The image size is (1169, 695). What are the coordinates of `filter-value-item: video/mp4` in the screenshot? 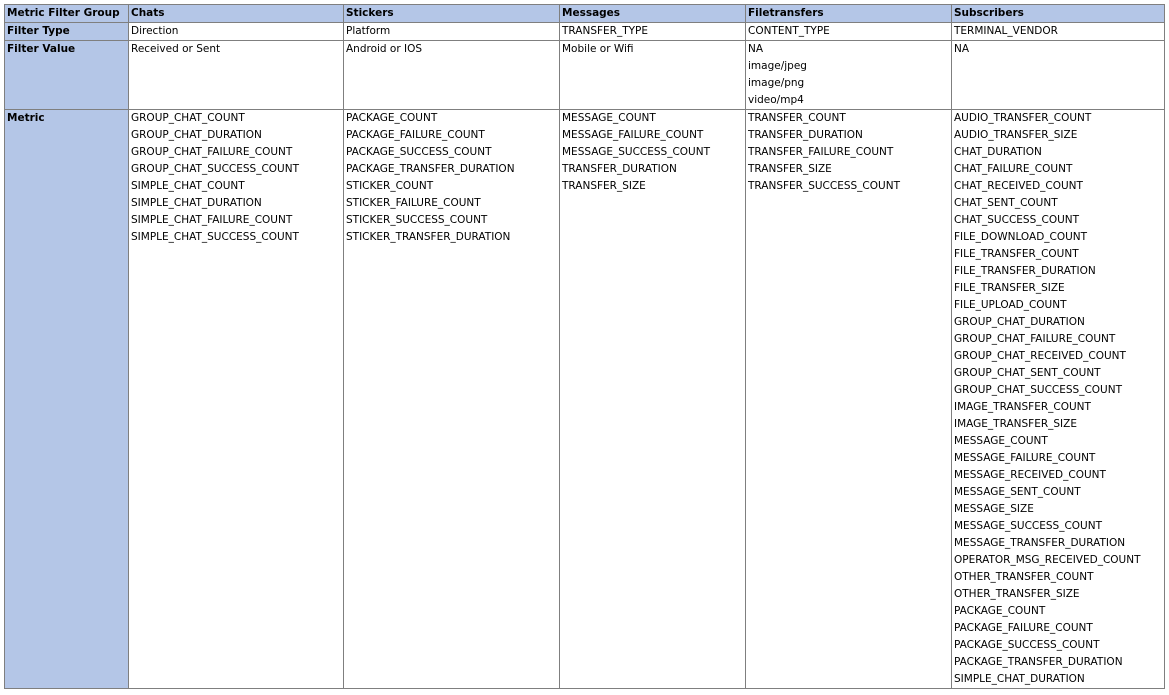 It's located at (776, 100).